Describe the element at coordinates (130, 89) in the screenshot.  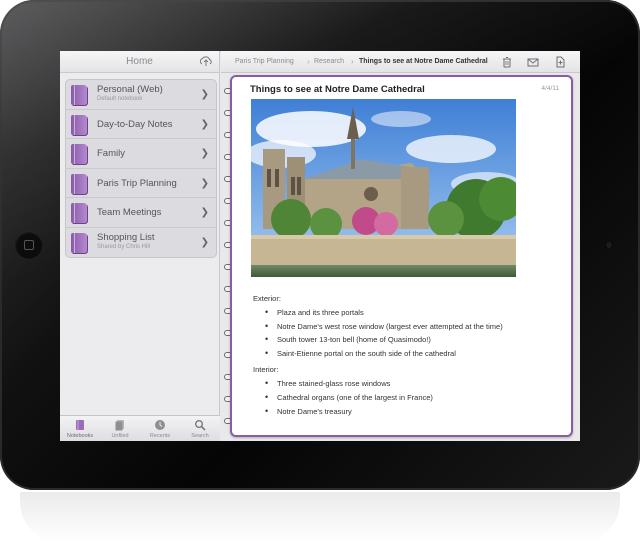
I see `notebook-label: Personal (Web)` at that location.